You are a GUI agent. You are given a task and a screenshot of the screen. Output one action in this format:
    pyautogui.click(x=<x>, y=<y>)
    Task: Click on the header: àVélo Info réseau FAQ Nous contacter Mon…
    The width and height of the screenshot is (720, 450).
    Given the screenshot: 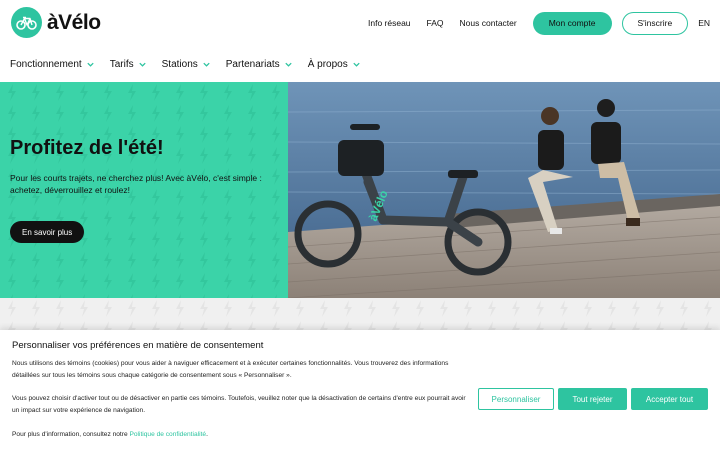 What is the action you would take?
    pyautogui.click(x=360, y=23)
    